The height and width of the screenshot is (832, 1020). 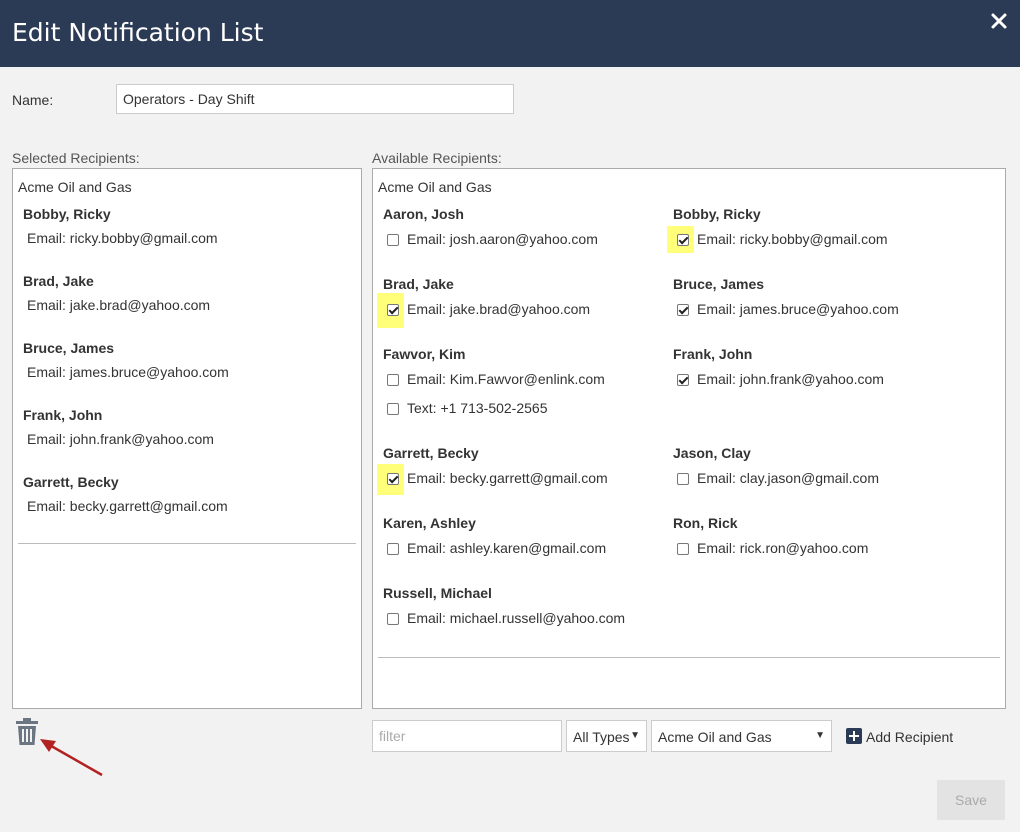 I want to click on contact-row: Email: becky.garrett@gmail.com, so click(x=492, y=479).